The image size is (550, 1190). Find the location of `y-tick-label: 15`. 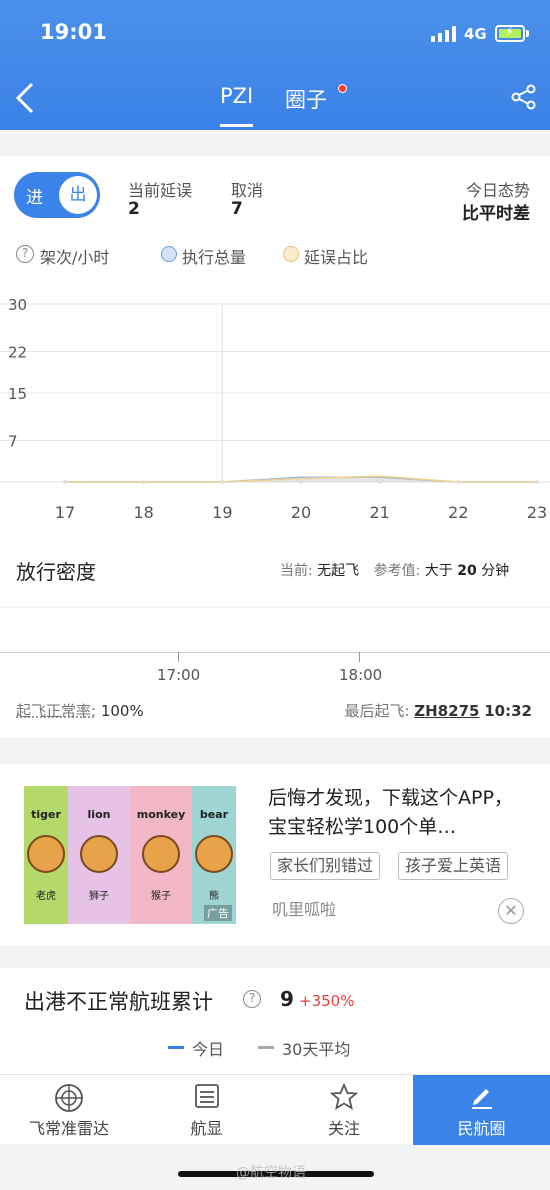

y-tick-label: 15 is located at coordinates (17, 394).